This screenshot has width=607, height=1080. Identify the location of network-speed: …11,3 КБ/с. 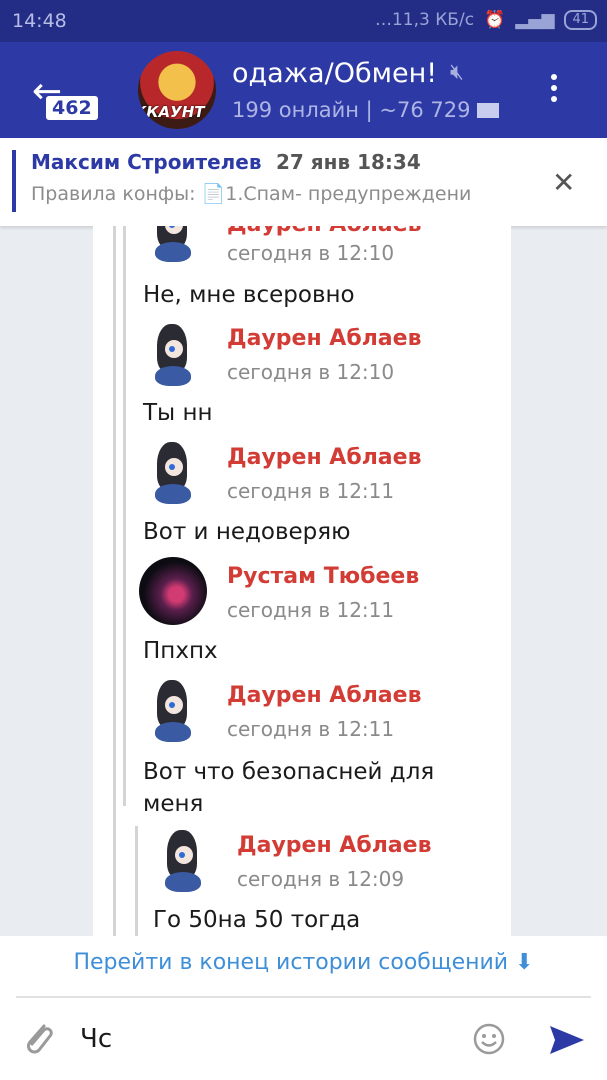
(424, 20).